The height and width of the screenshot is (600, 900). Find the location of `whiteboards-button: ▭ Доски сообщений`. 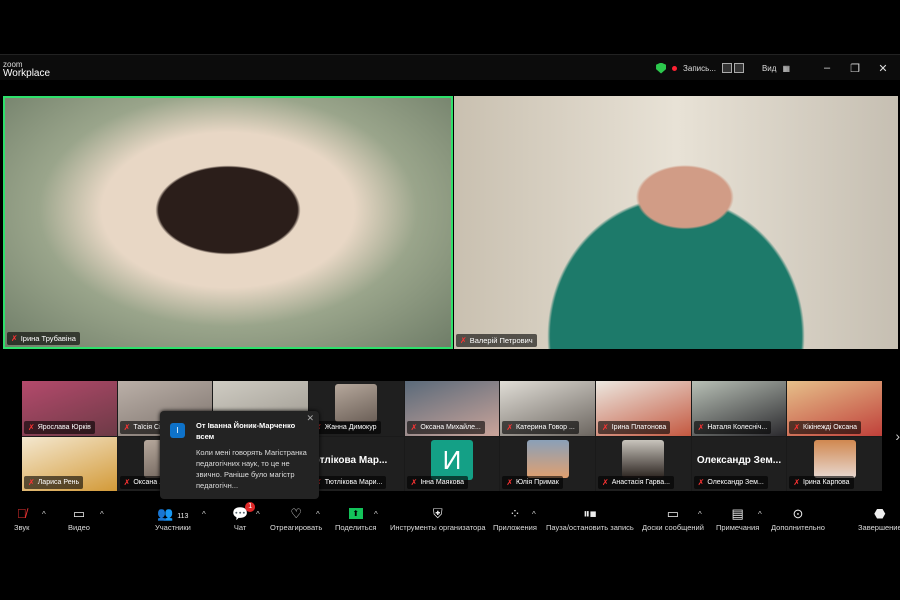

whiteboards-button: ▭ Доски сообщений is located at coordinates (673, 518).